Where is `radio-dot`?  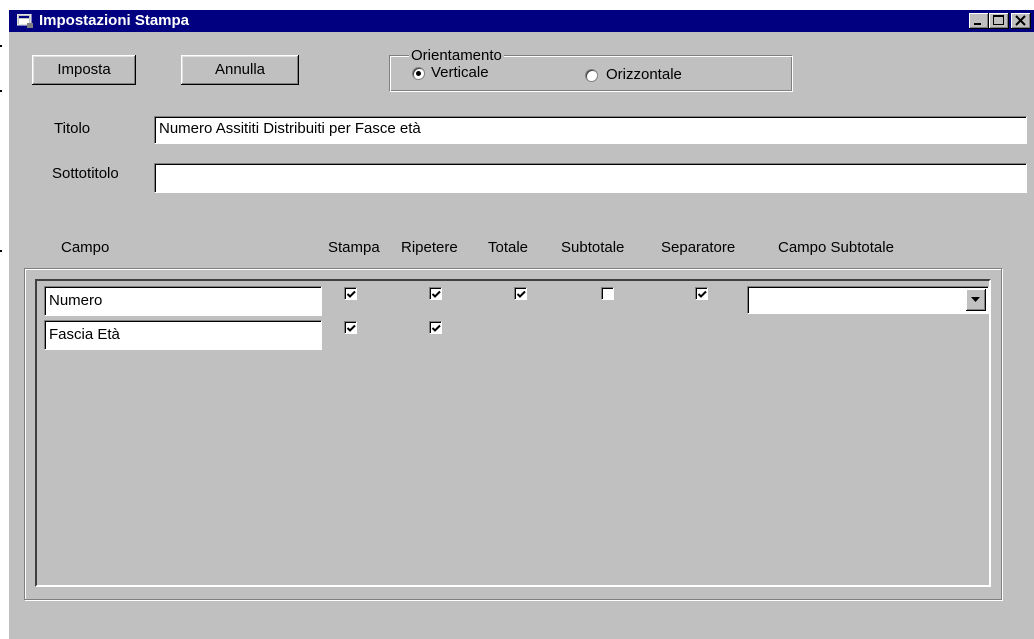 radio-dot is located at coordinates (418, 73).